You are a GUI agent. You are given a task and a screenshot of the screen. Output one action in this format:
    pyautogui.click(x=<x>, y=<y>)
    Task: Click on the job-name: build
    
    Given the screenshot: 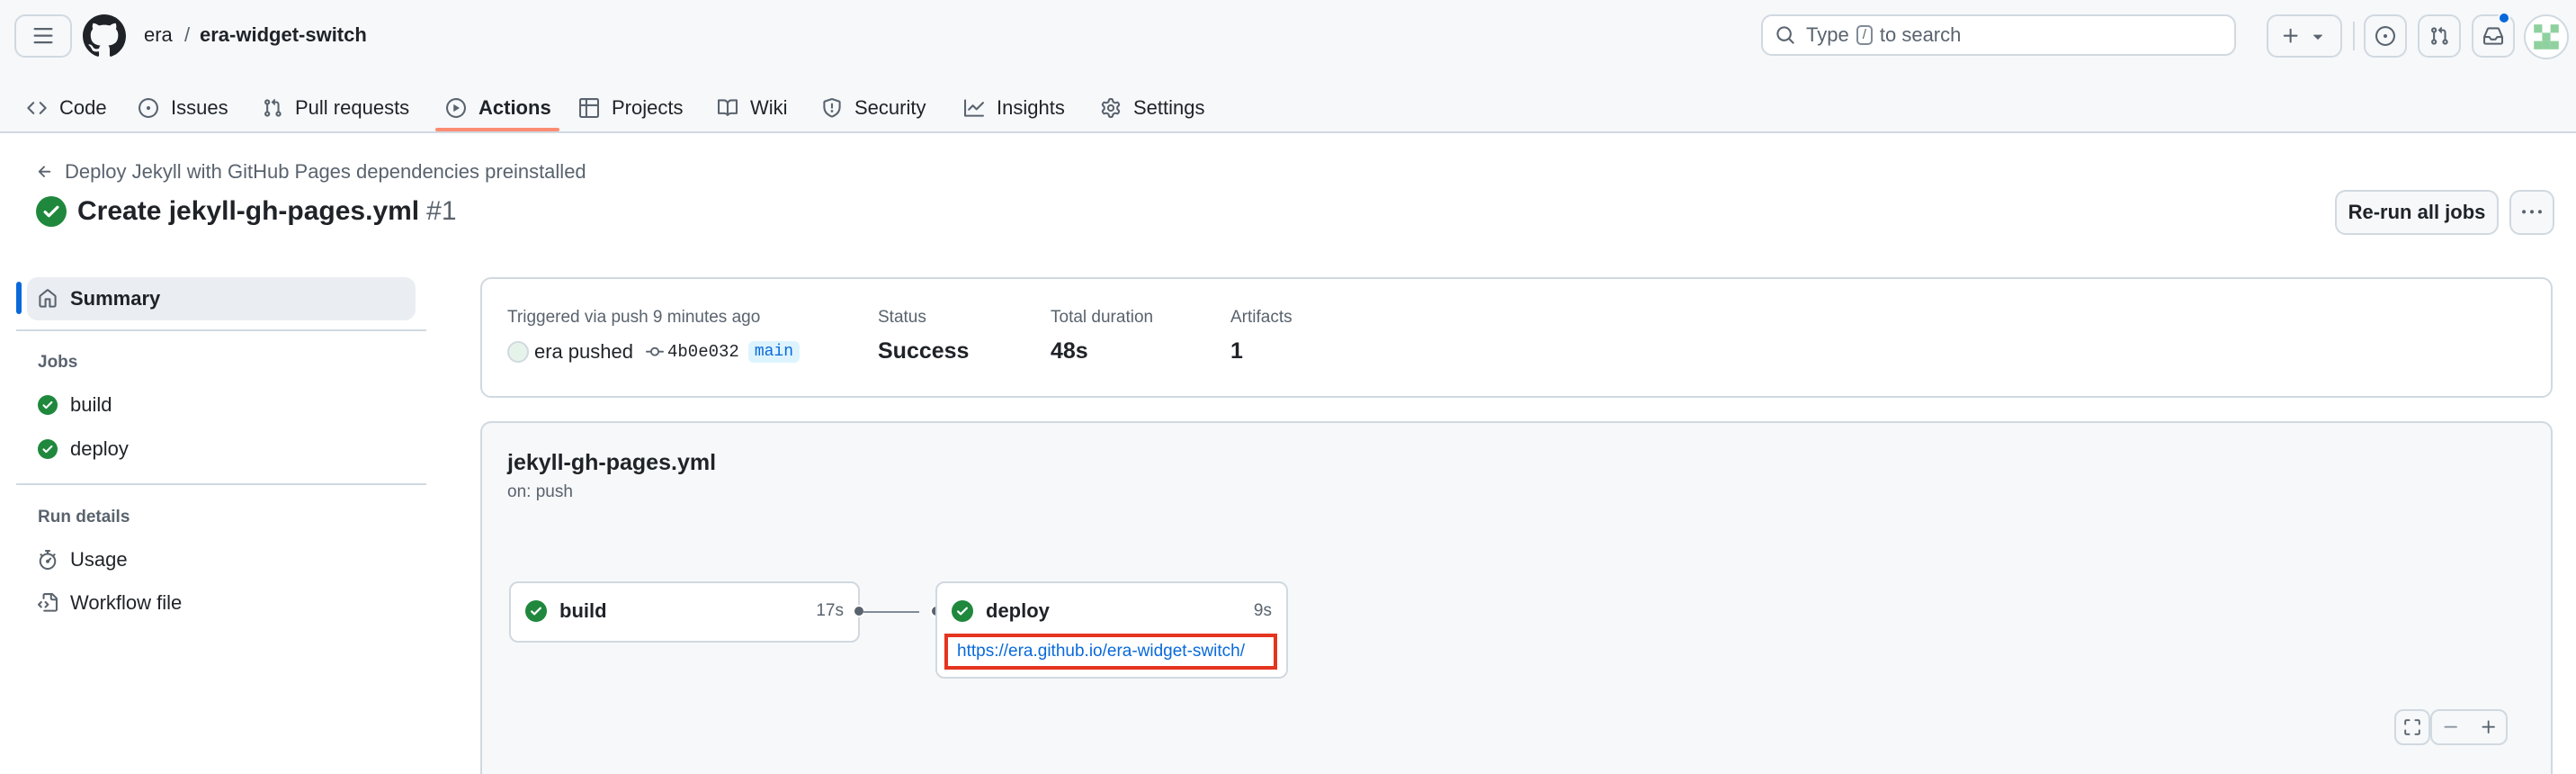 What is the action you would take?
    pyautogui.click(x=583, y=610)
    